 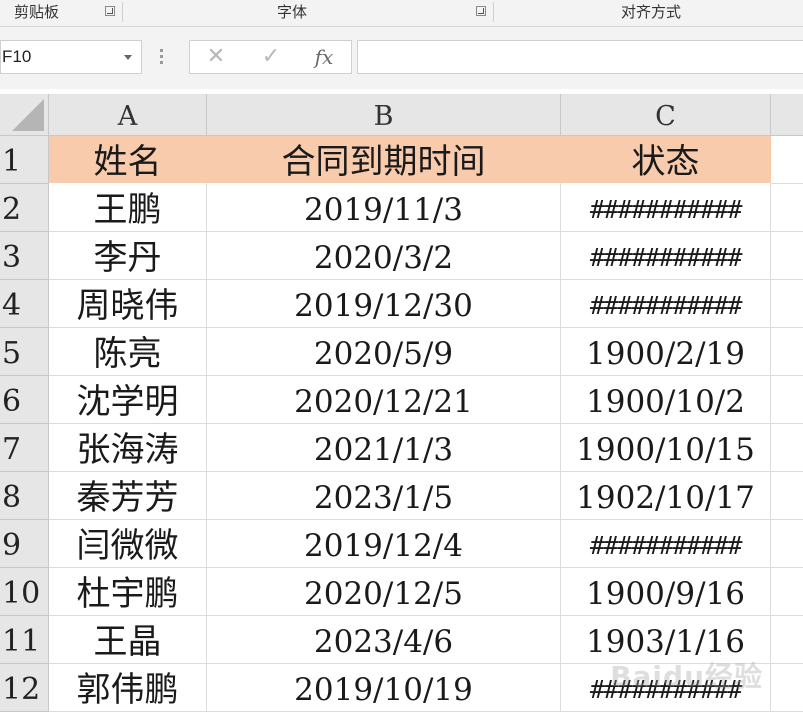 I want to click on cell-a7: 张海涛, so click(x=128, y=448).